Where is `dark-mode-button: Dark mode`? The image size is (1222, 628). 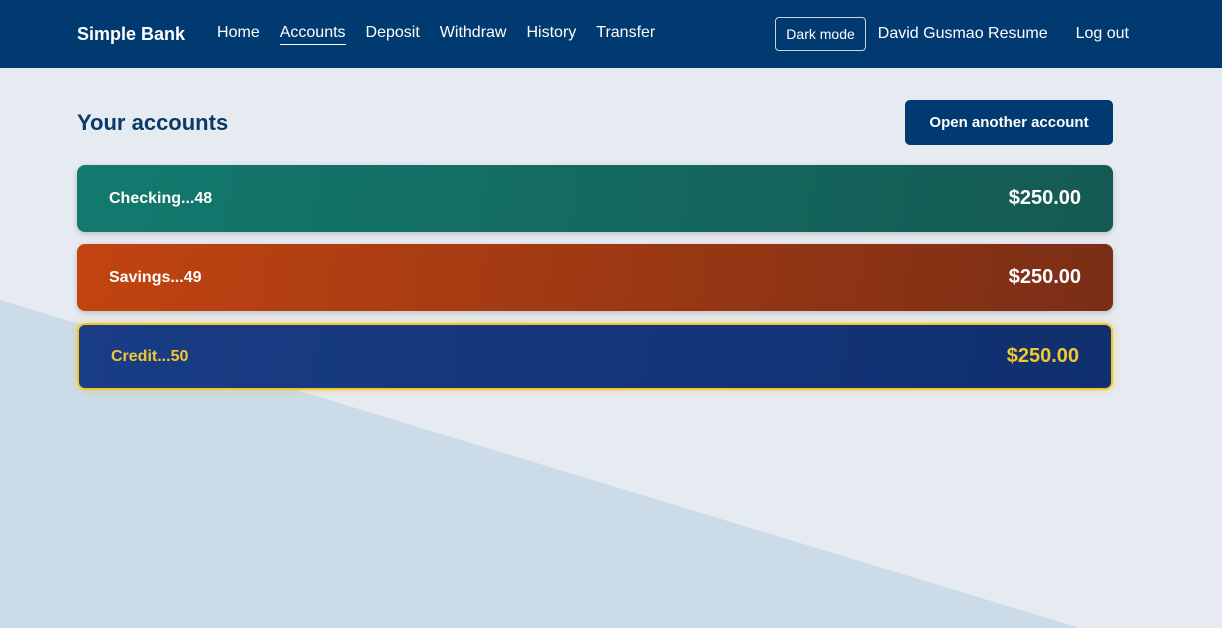 dark-mode-button: Dark mode is located at coordinates (820, 34).